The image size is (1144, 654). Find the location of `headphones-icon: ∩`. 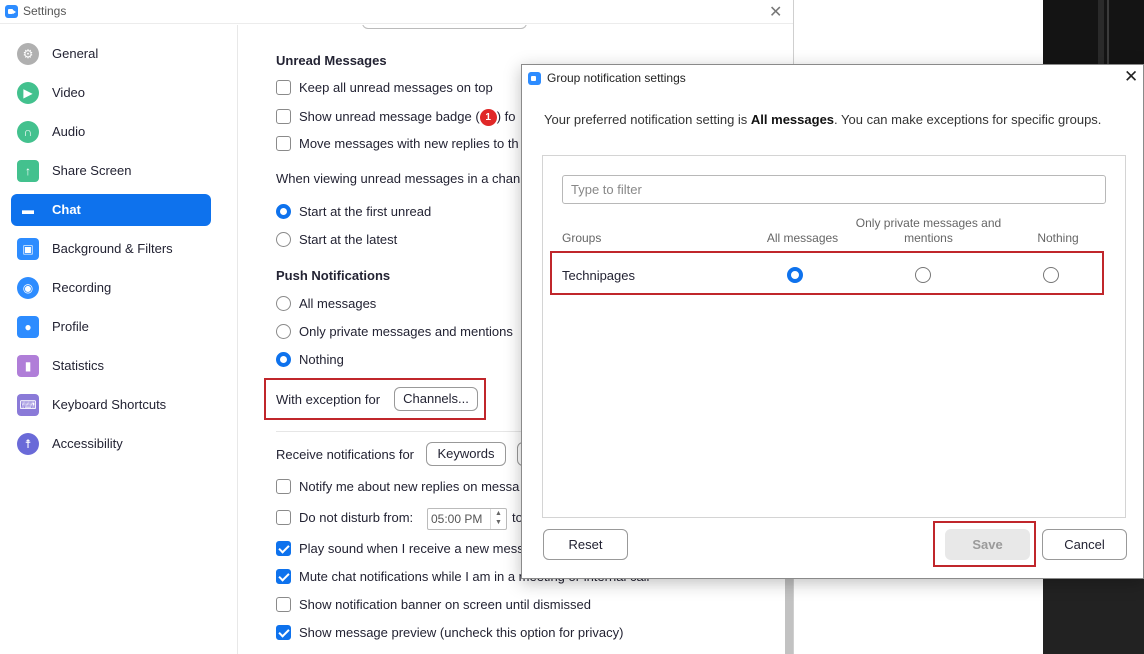

headphones-icon: ∩ is located at coordinates (28, 132).